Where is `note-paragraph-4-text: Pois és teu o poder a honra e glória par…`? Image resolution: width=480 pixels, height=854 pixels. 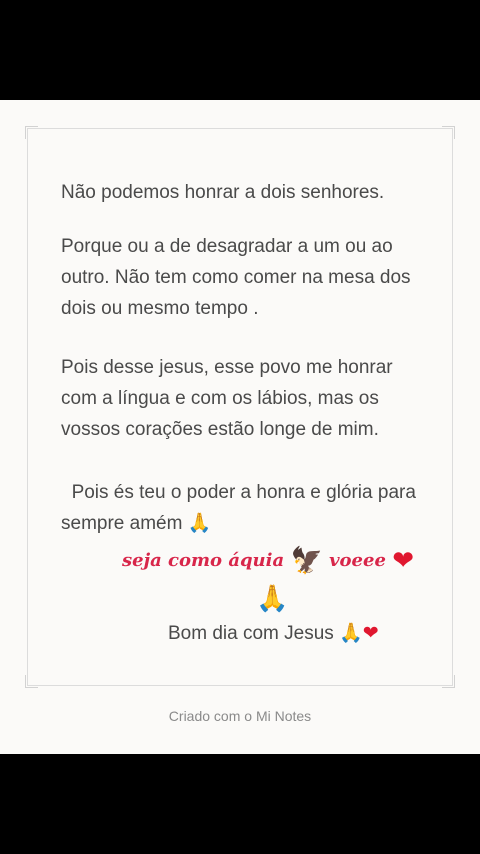
note-paragraph-4-text: Pois és teu o poder a honra e glória par… is located at coordinates (238, 508).